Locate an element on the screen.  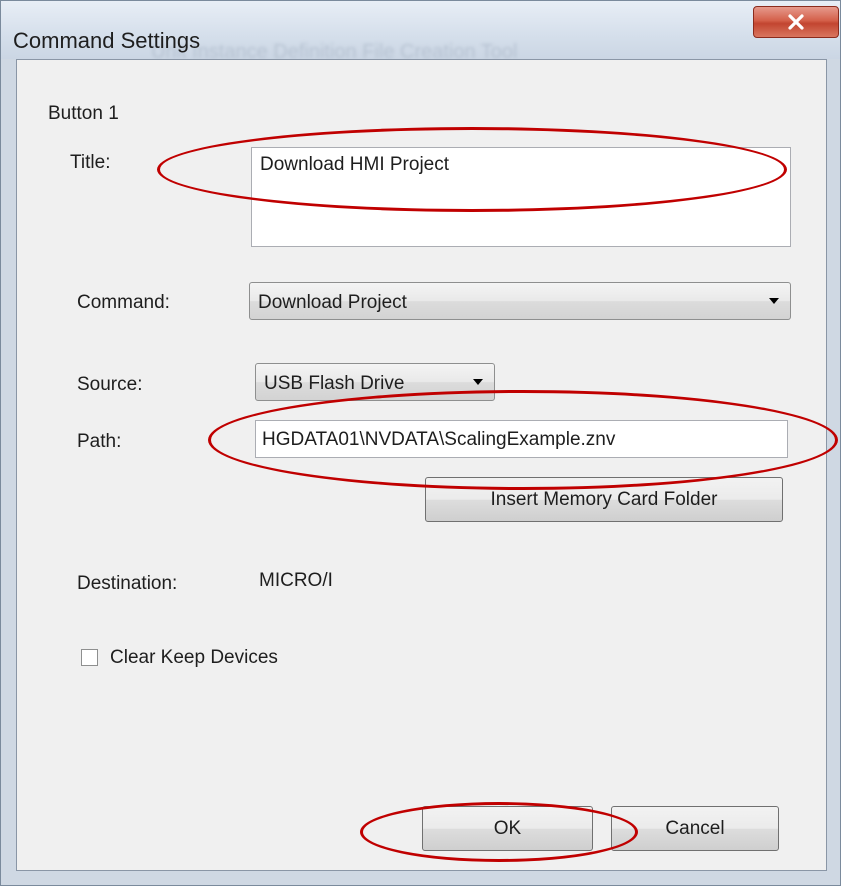
command-selected-value: Download Project is located at coordinates (332, 302).